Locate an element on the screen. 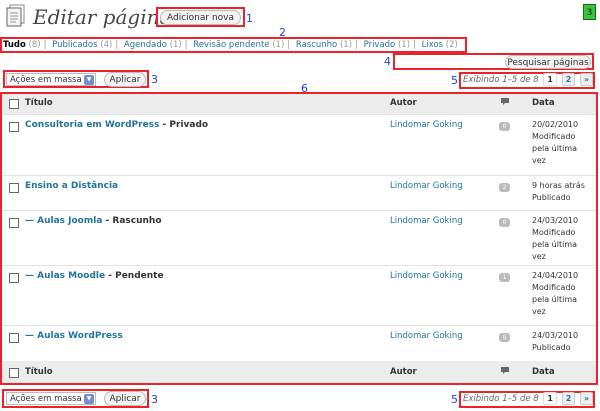 The height and width of the screenshot is (411, 600). bulk-actions-select-top: Ações em massa ▼ is located at coordinates (51, 79).